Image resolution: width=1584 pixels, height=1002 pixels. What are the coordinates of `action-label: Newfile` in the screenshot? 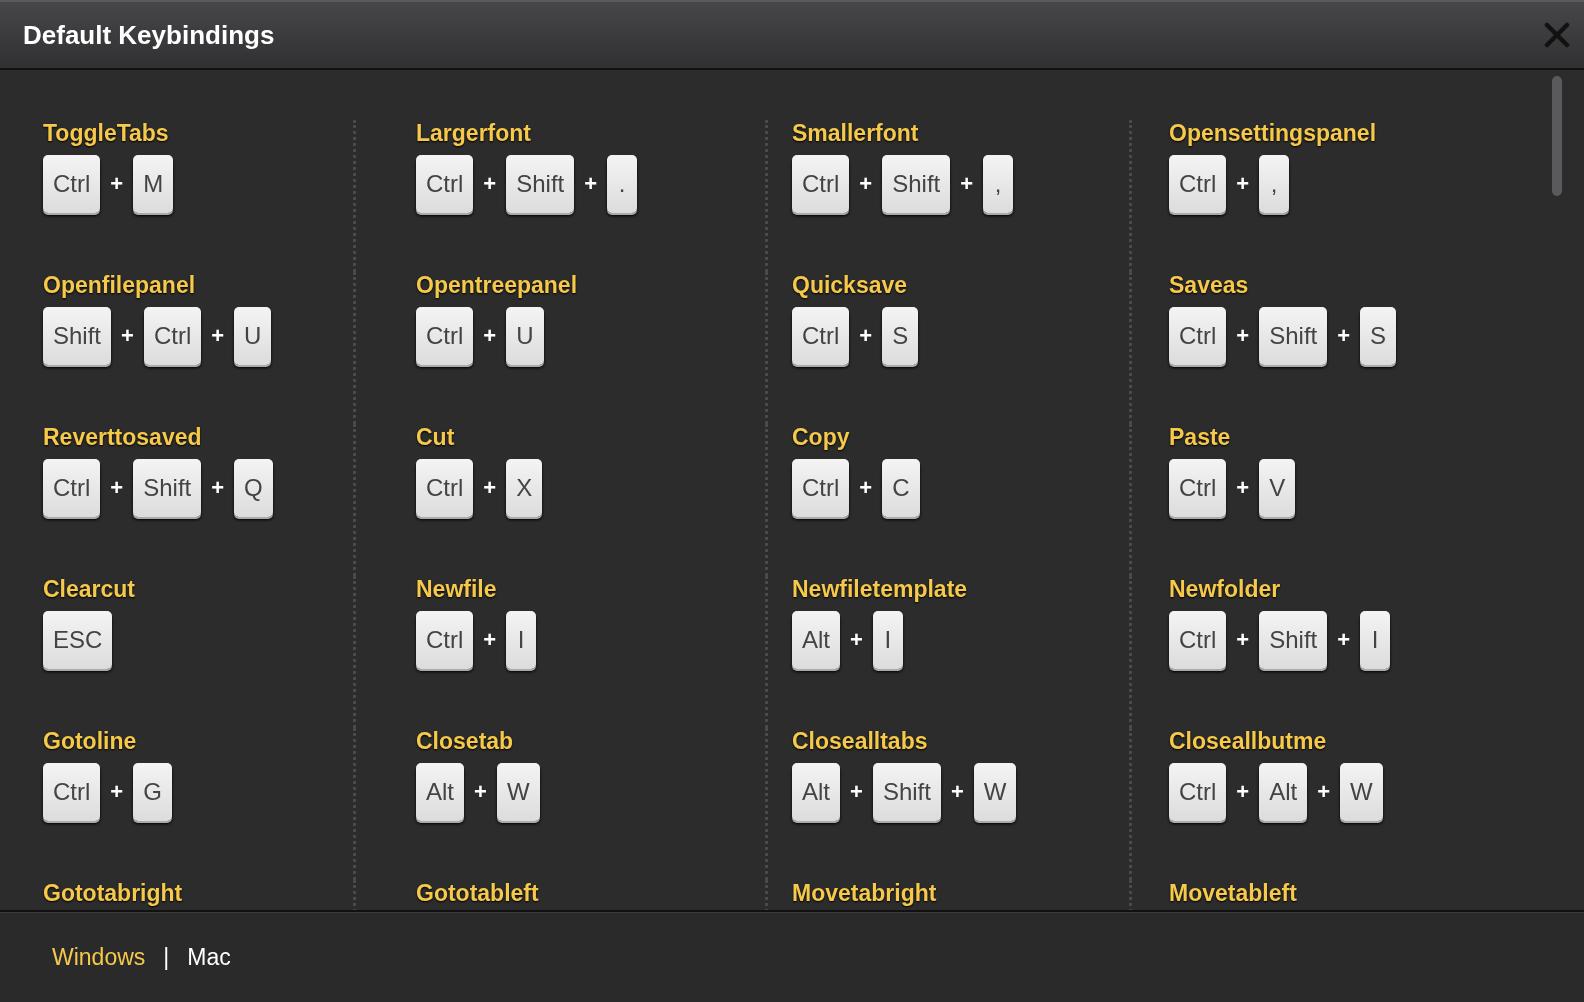 It's located at (456, 589).